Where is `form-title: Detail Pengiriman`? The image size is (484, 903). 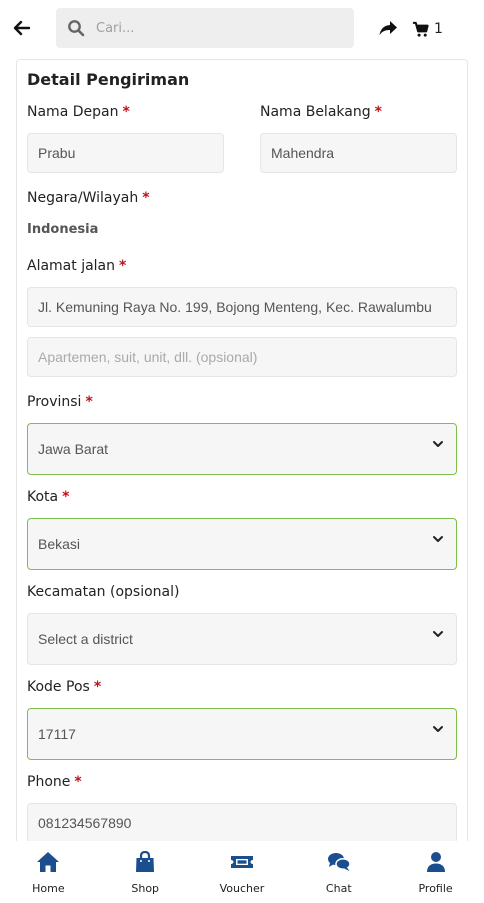
form-title: Detail Pengiriman is located at coordinates (108, 79).